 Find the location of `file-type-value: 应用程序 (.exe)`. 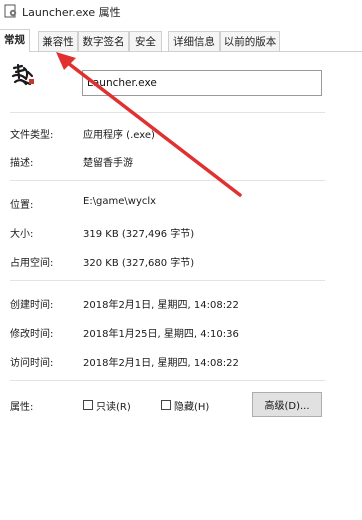

file-type-value: 应用程序 (.exe) is located at coordinates (119, 135).